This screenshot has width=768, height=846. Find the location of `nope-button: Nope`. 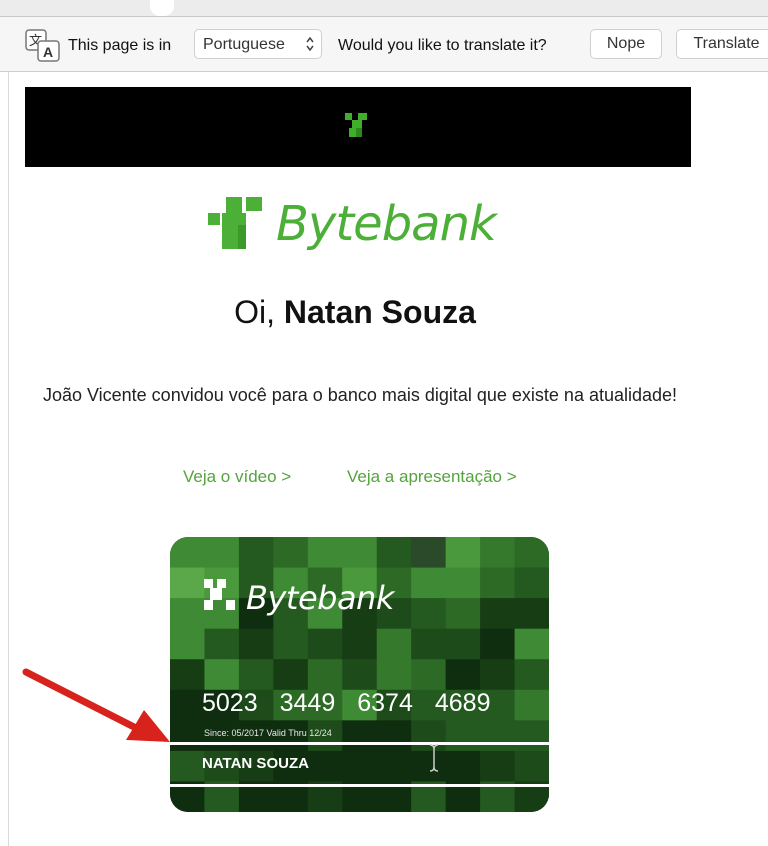

nope-button: Nope is located at coordinates (626, 44).